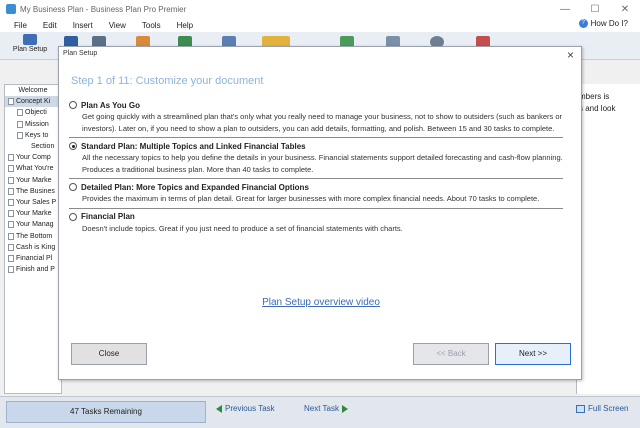 This screenshot has width=640, height=428. I want to click on menu-tools: Tools, so click(151, 25).